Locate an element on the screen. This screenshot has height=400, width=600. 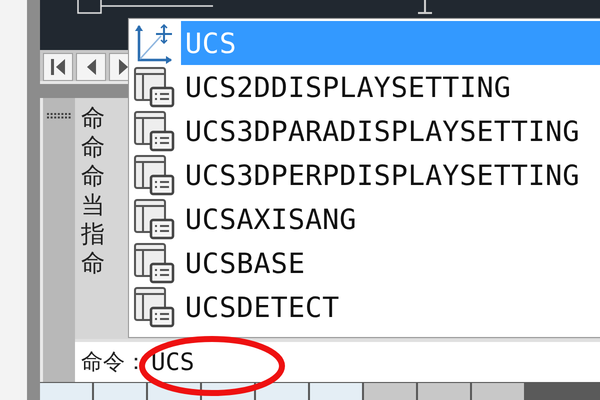
command-prompt: 命令： is located at coordinates (114, 363).